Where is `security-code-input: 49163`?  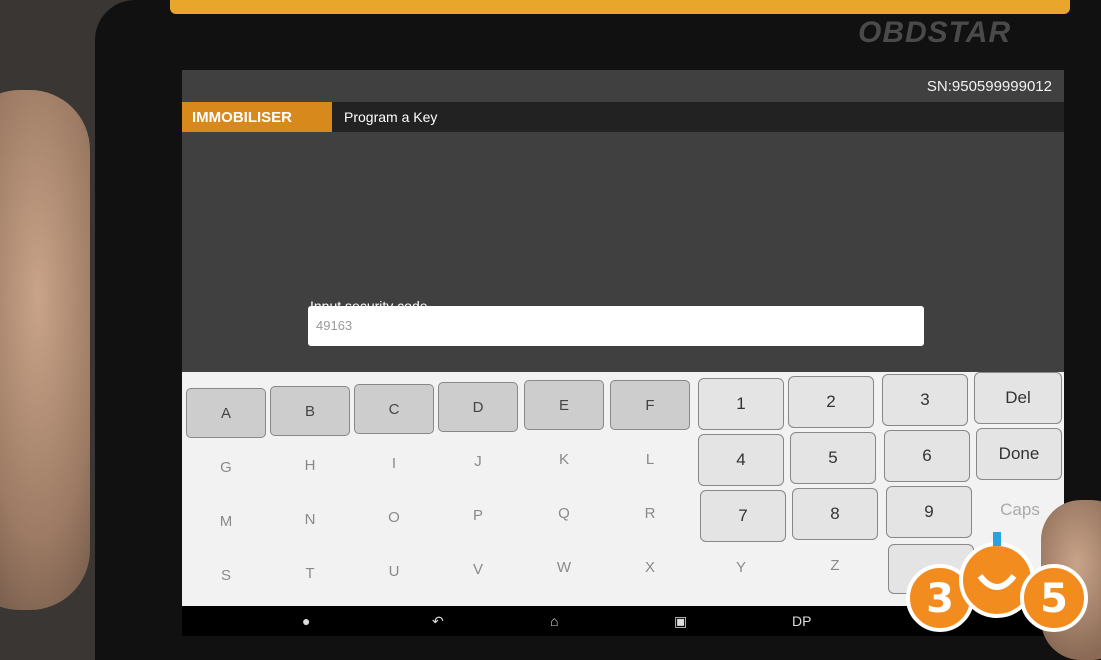 security-code-input: 49163 is located at coordinates (616, 326).